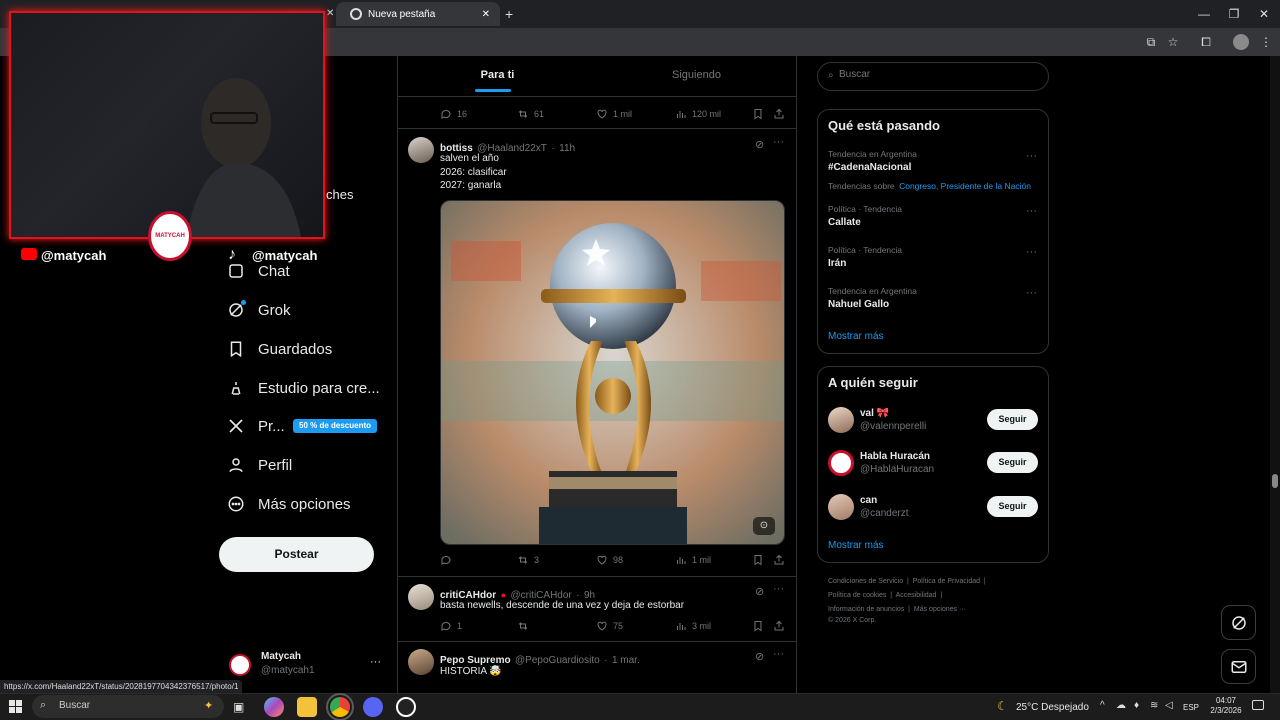  What do you see at coordinates (15, 706) in the screenshot?
I see `windows-start-icon` at bounding box center [15, 706].